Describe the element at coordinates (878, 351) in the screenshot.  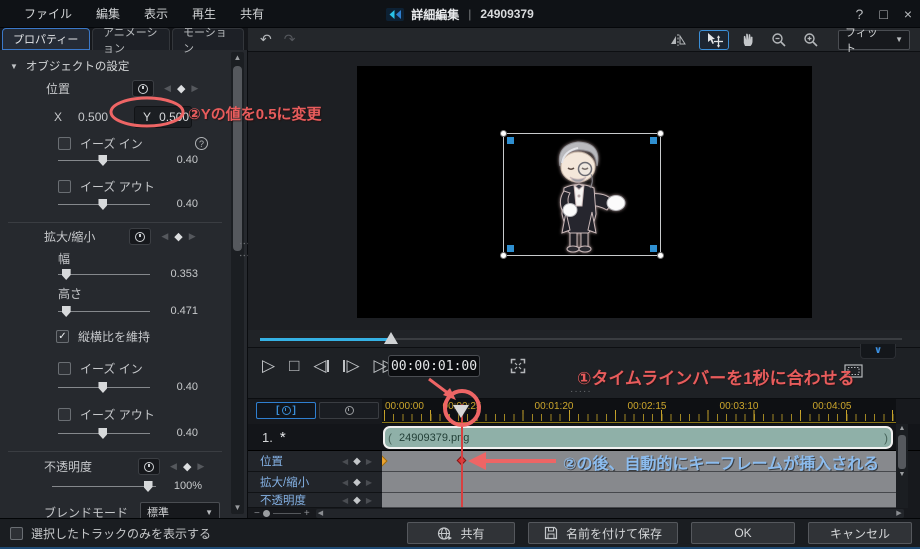
I see `collapse-preview-button: ∨` at that location.